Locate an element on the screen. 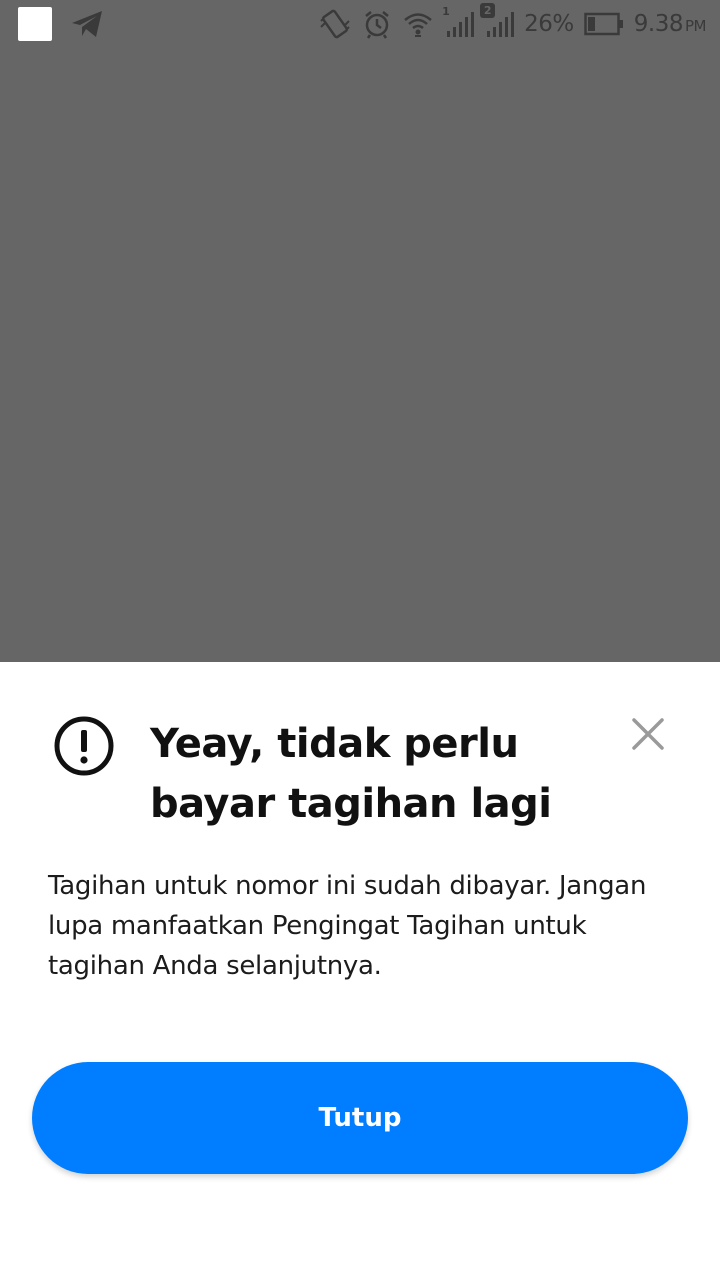  alarm-icon is located at coordinates (377, 24).